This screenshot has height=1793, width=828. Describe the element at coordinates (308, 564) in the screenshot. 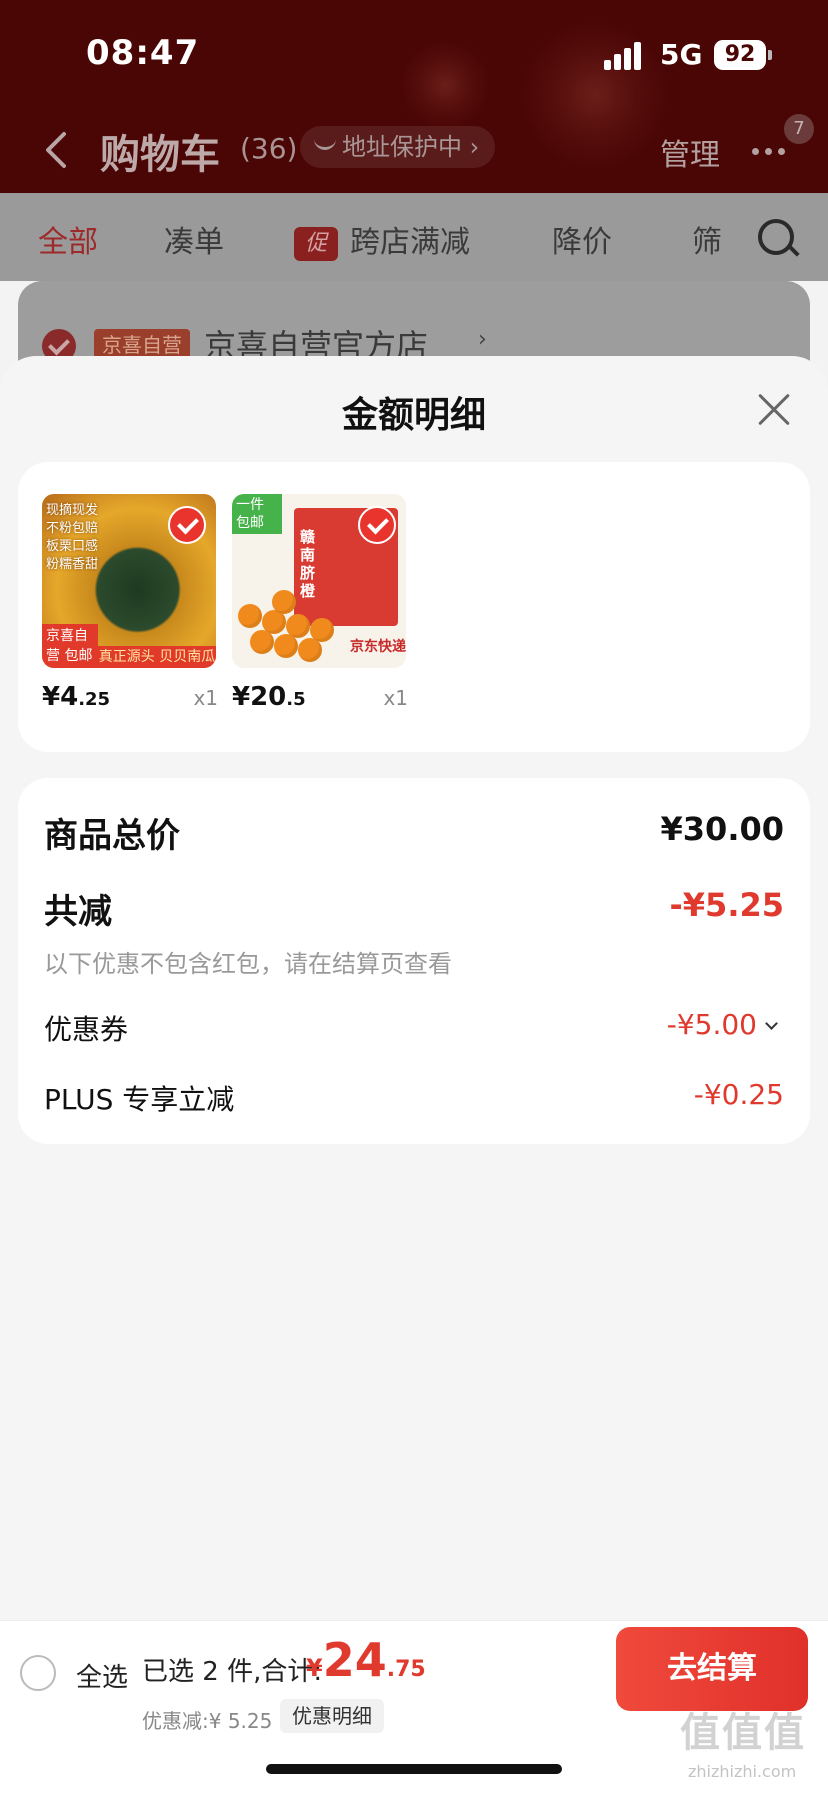

I see `product-box-text: 赣南脐橙` at that location.